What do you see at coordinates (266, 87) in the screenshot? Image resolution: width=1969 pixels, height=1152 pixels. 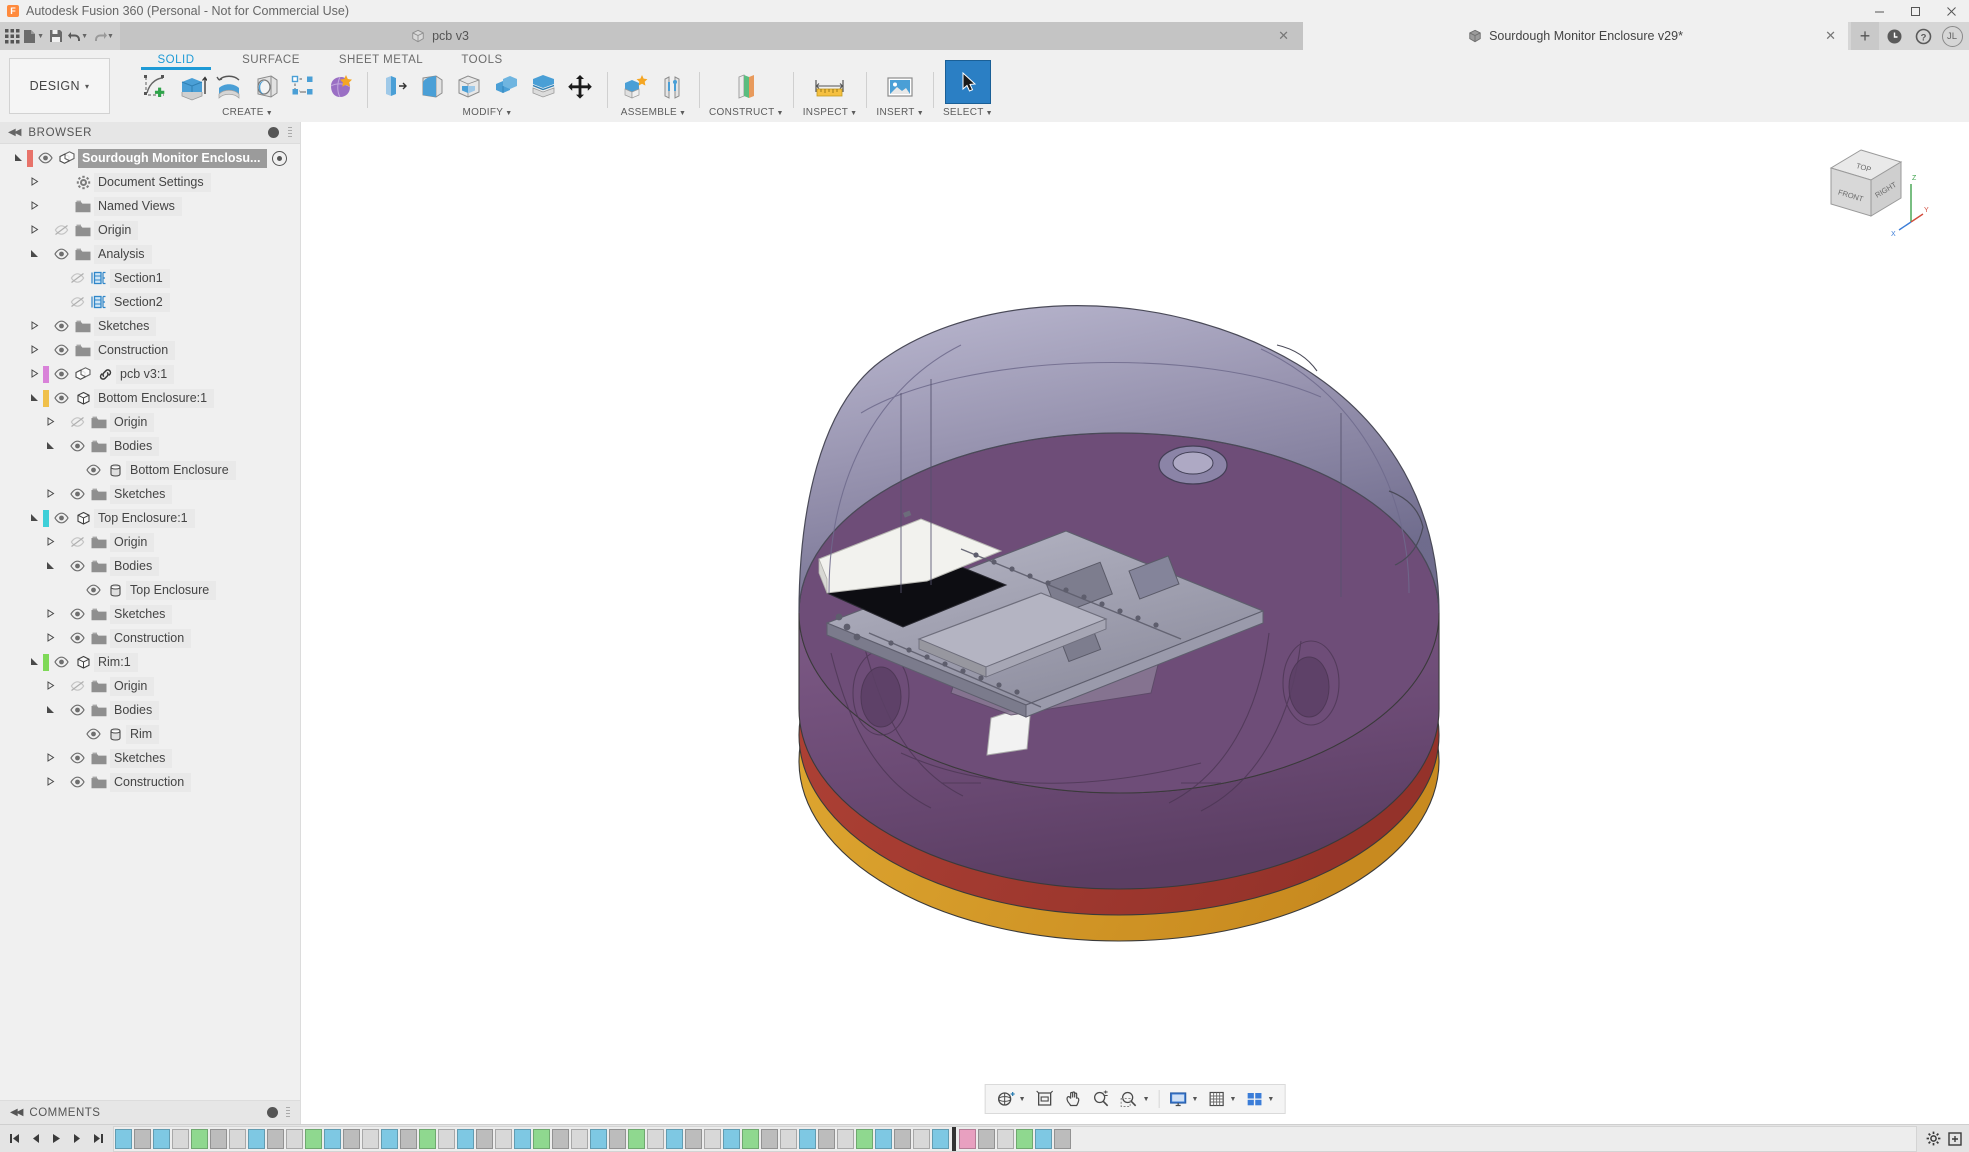 I see `sweep-icon` at bounding box center [266, 87].